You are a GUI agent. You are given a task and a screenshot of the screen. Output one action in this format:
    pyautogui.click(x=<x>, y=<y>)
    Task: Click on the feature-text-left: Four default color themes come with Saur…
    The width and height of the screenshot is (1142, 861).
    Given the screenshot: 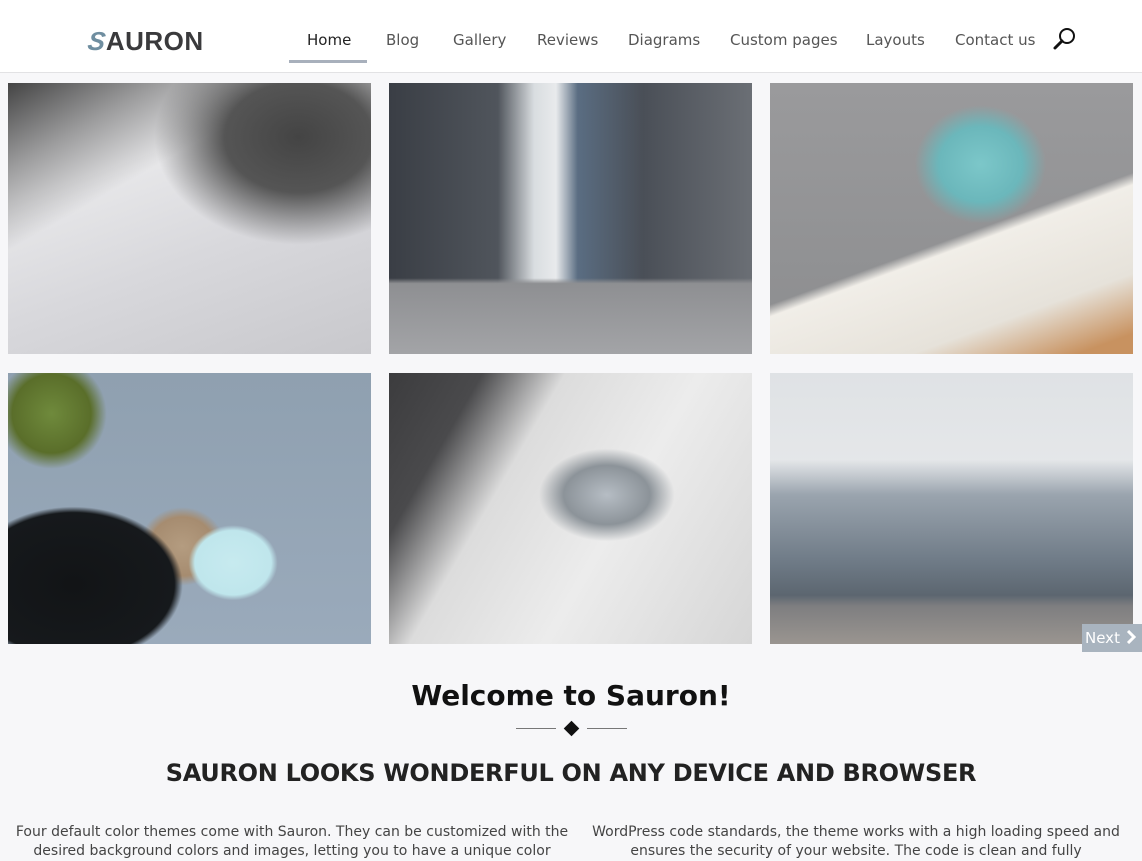 What is the action you would take?
    pyautogui.click(x=292, y=841)
    